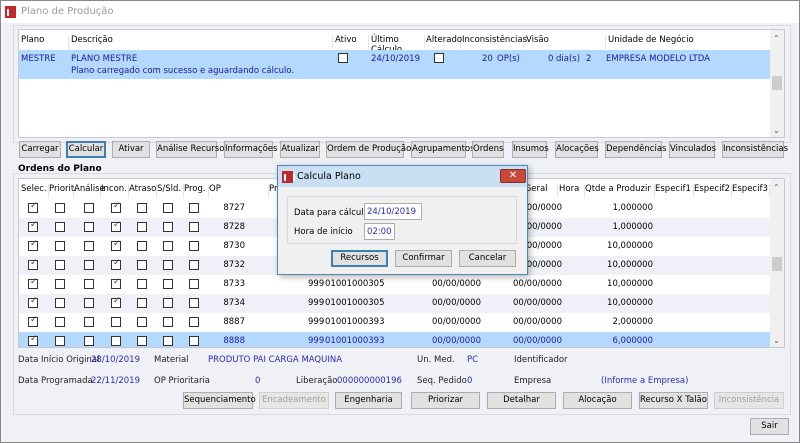  I want to click on sequenciamento-button: Sequenciamento, so click(219, 400).